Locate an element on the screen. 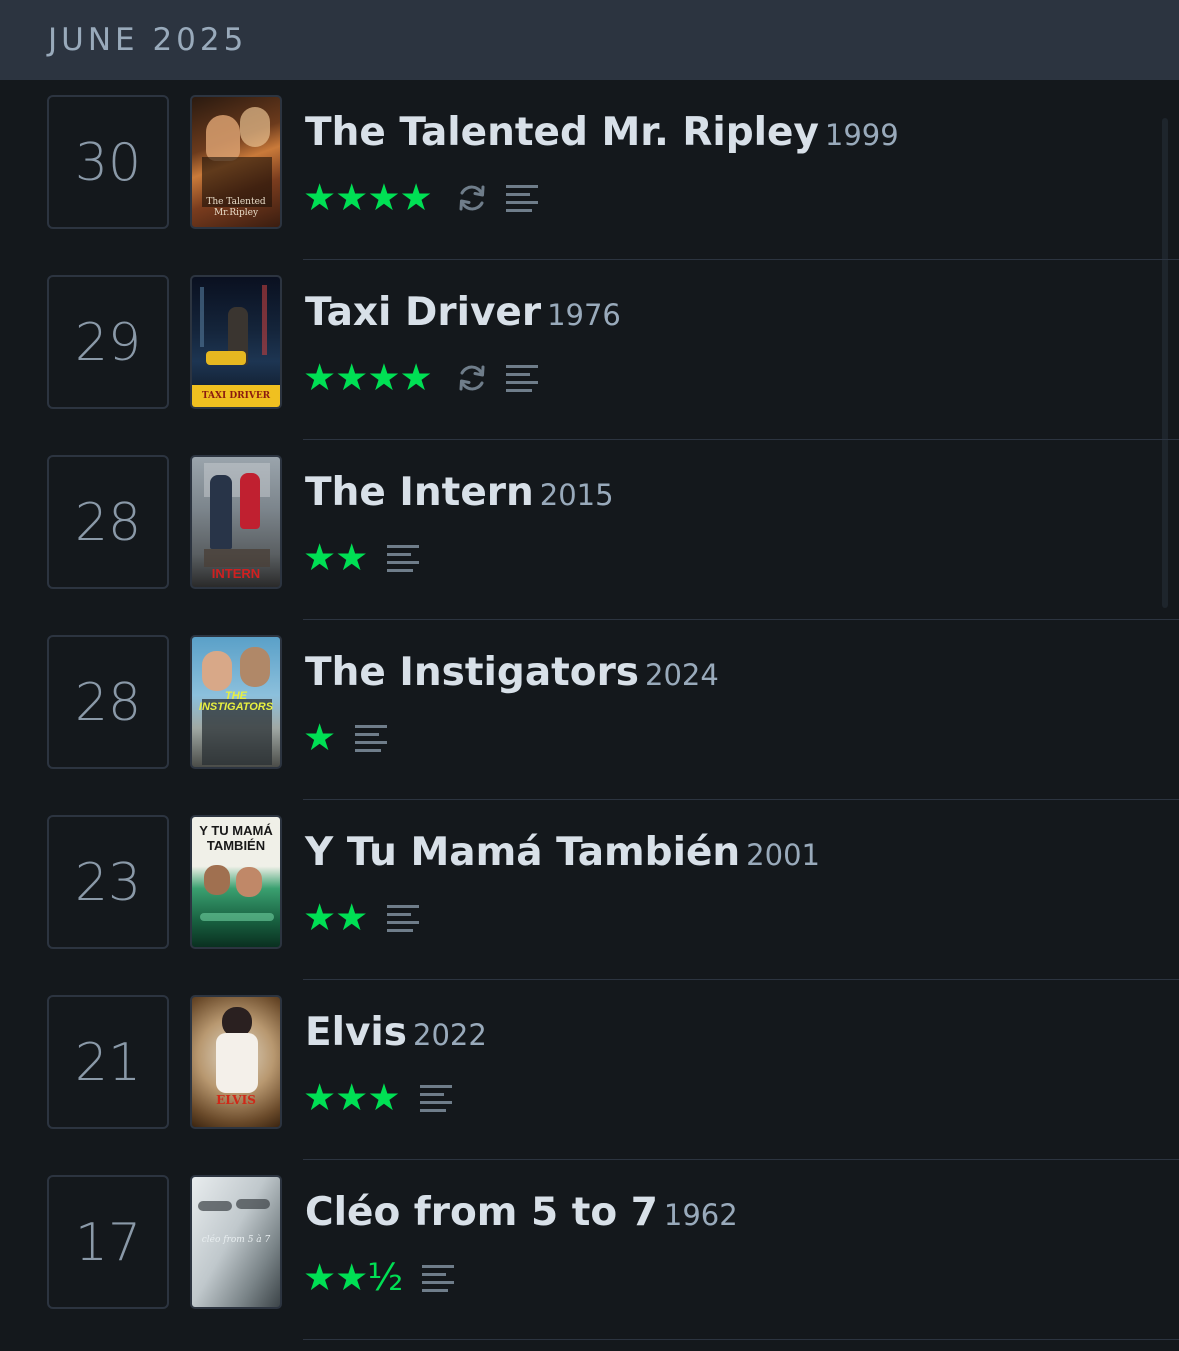  day-box: 21 is located at coordinates (108, 1062).